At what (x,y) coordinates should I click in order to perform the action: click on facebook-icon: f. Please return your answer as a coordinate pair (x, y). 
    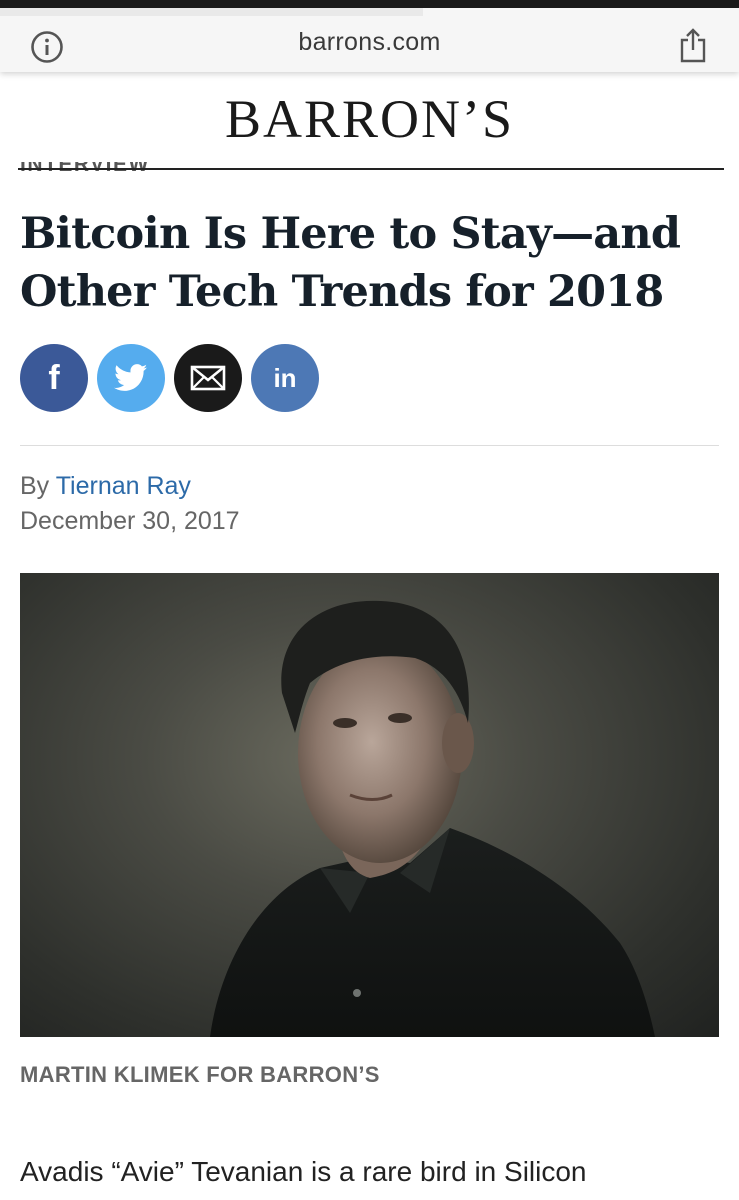
    Looking at the image, I should click on (54, 377).